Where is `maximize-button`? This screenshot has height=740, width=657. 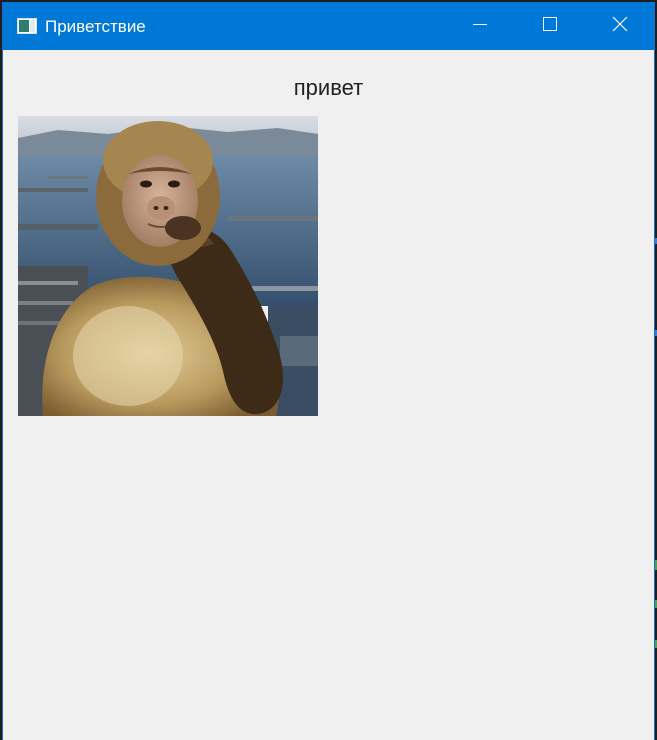
maximize-button is located at coordinates (550, 26).